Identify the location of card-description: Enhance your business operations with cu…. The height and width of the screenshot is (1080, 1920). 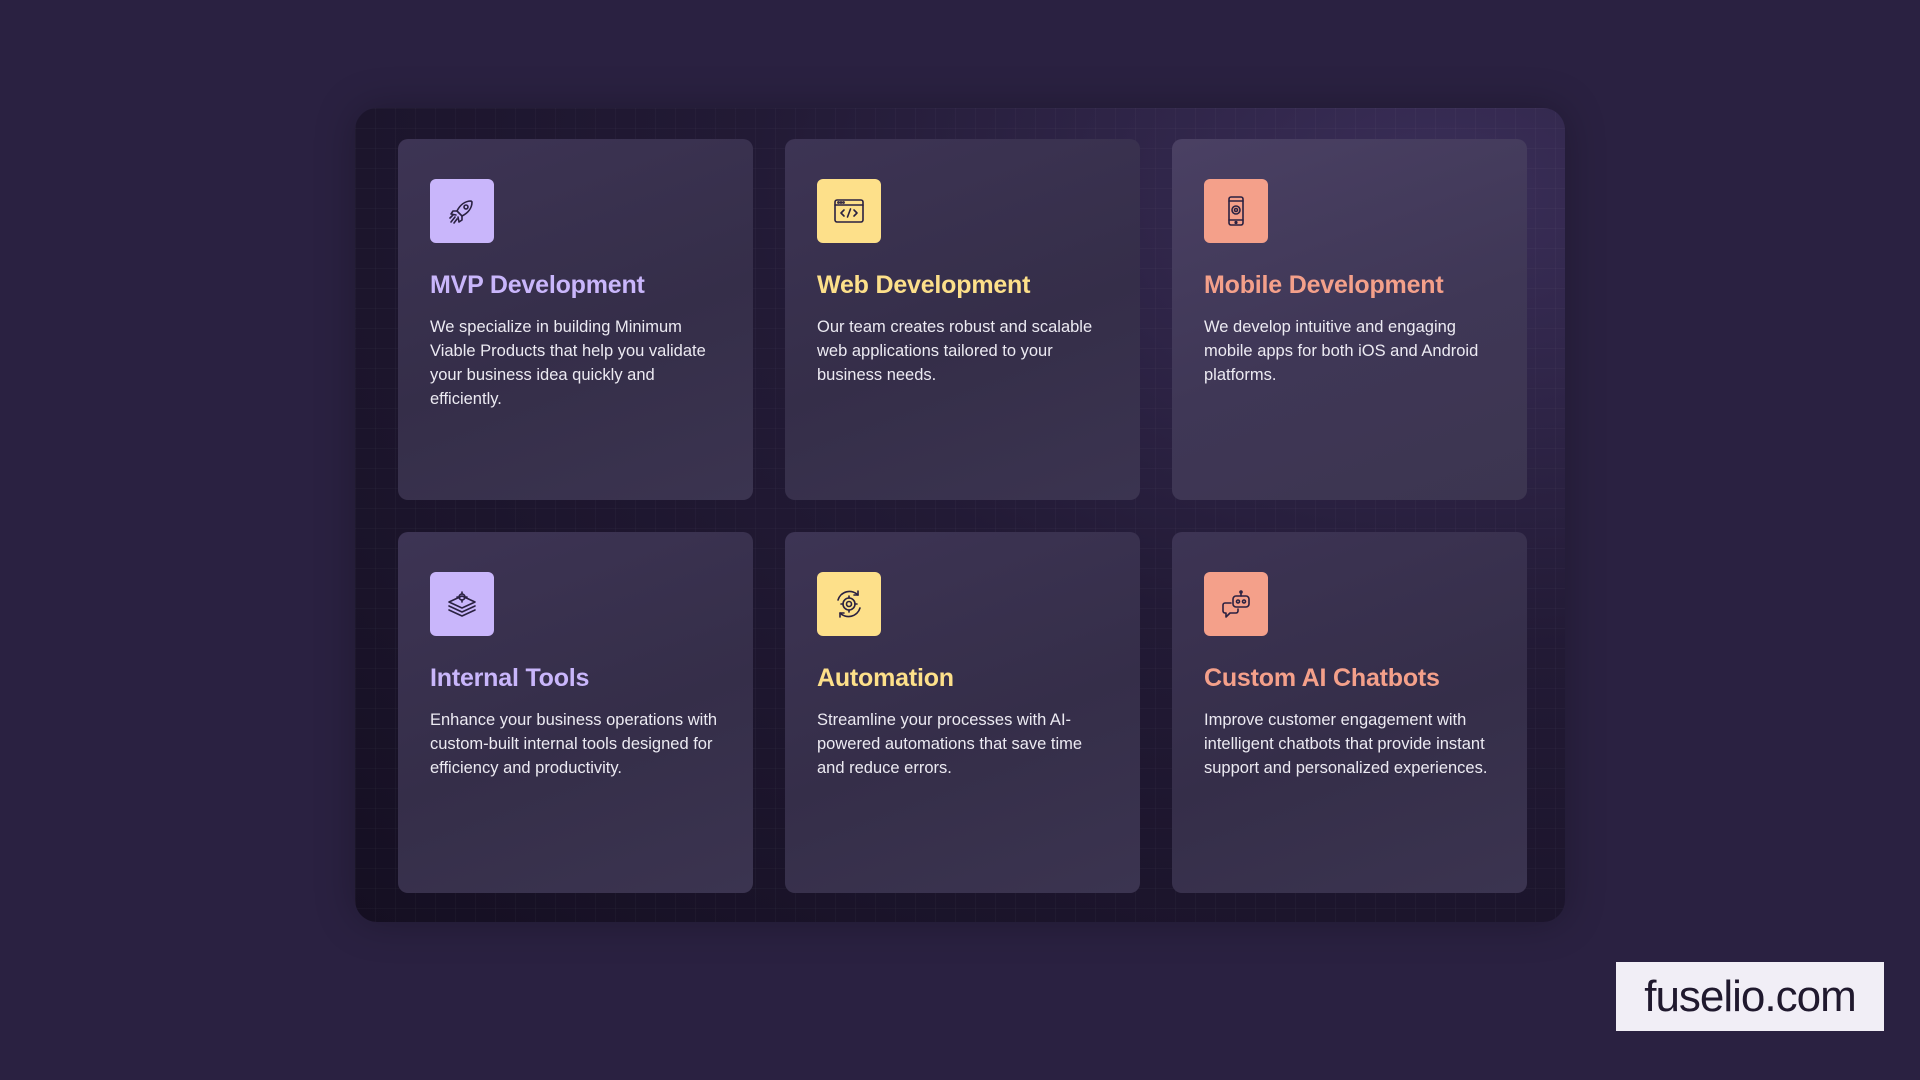
(574, 744).